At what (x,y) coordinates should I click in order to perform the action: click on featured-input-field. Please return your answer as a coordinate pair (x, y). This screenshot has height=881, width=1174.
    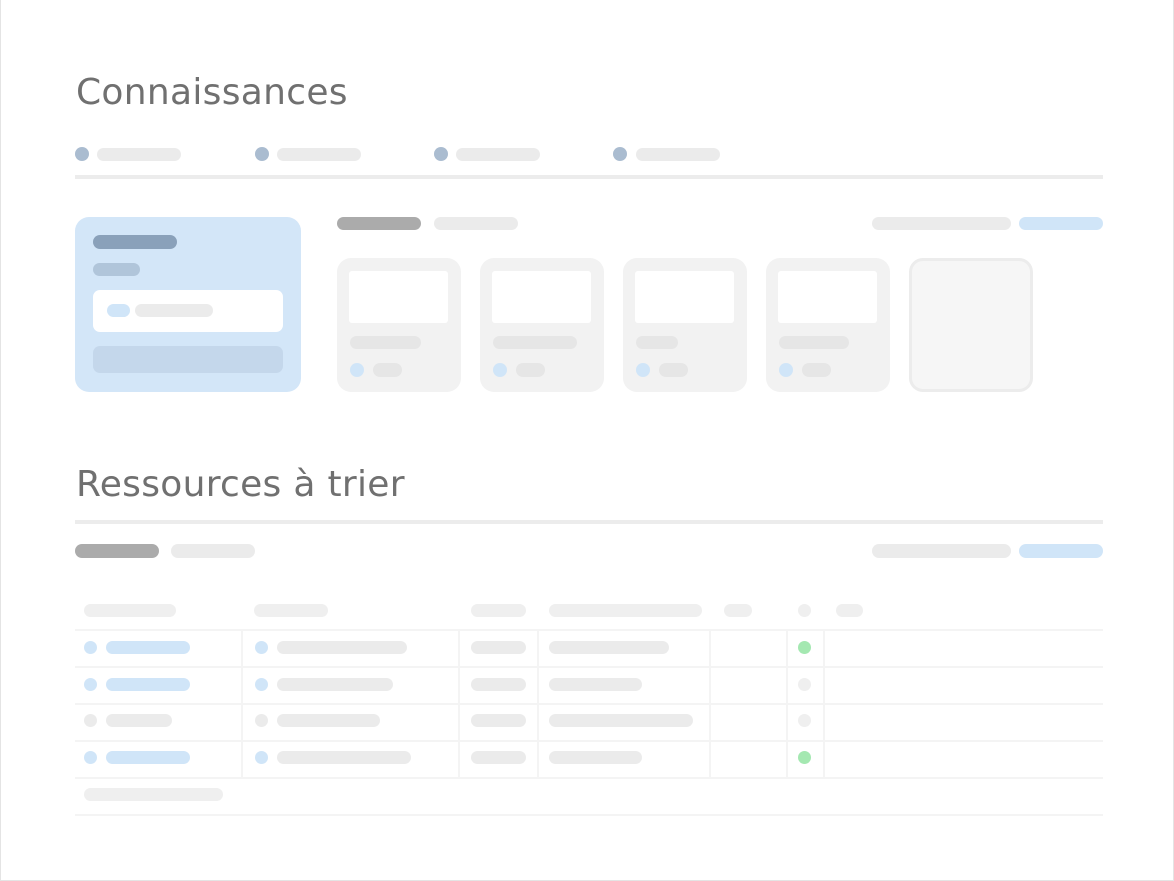
    Looking at the image, I should click on (188, 311).